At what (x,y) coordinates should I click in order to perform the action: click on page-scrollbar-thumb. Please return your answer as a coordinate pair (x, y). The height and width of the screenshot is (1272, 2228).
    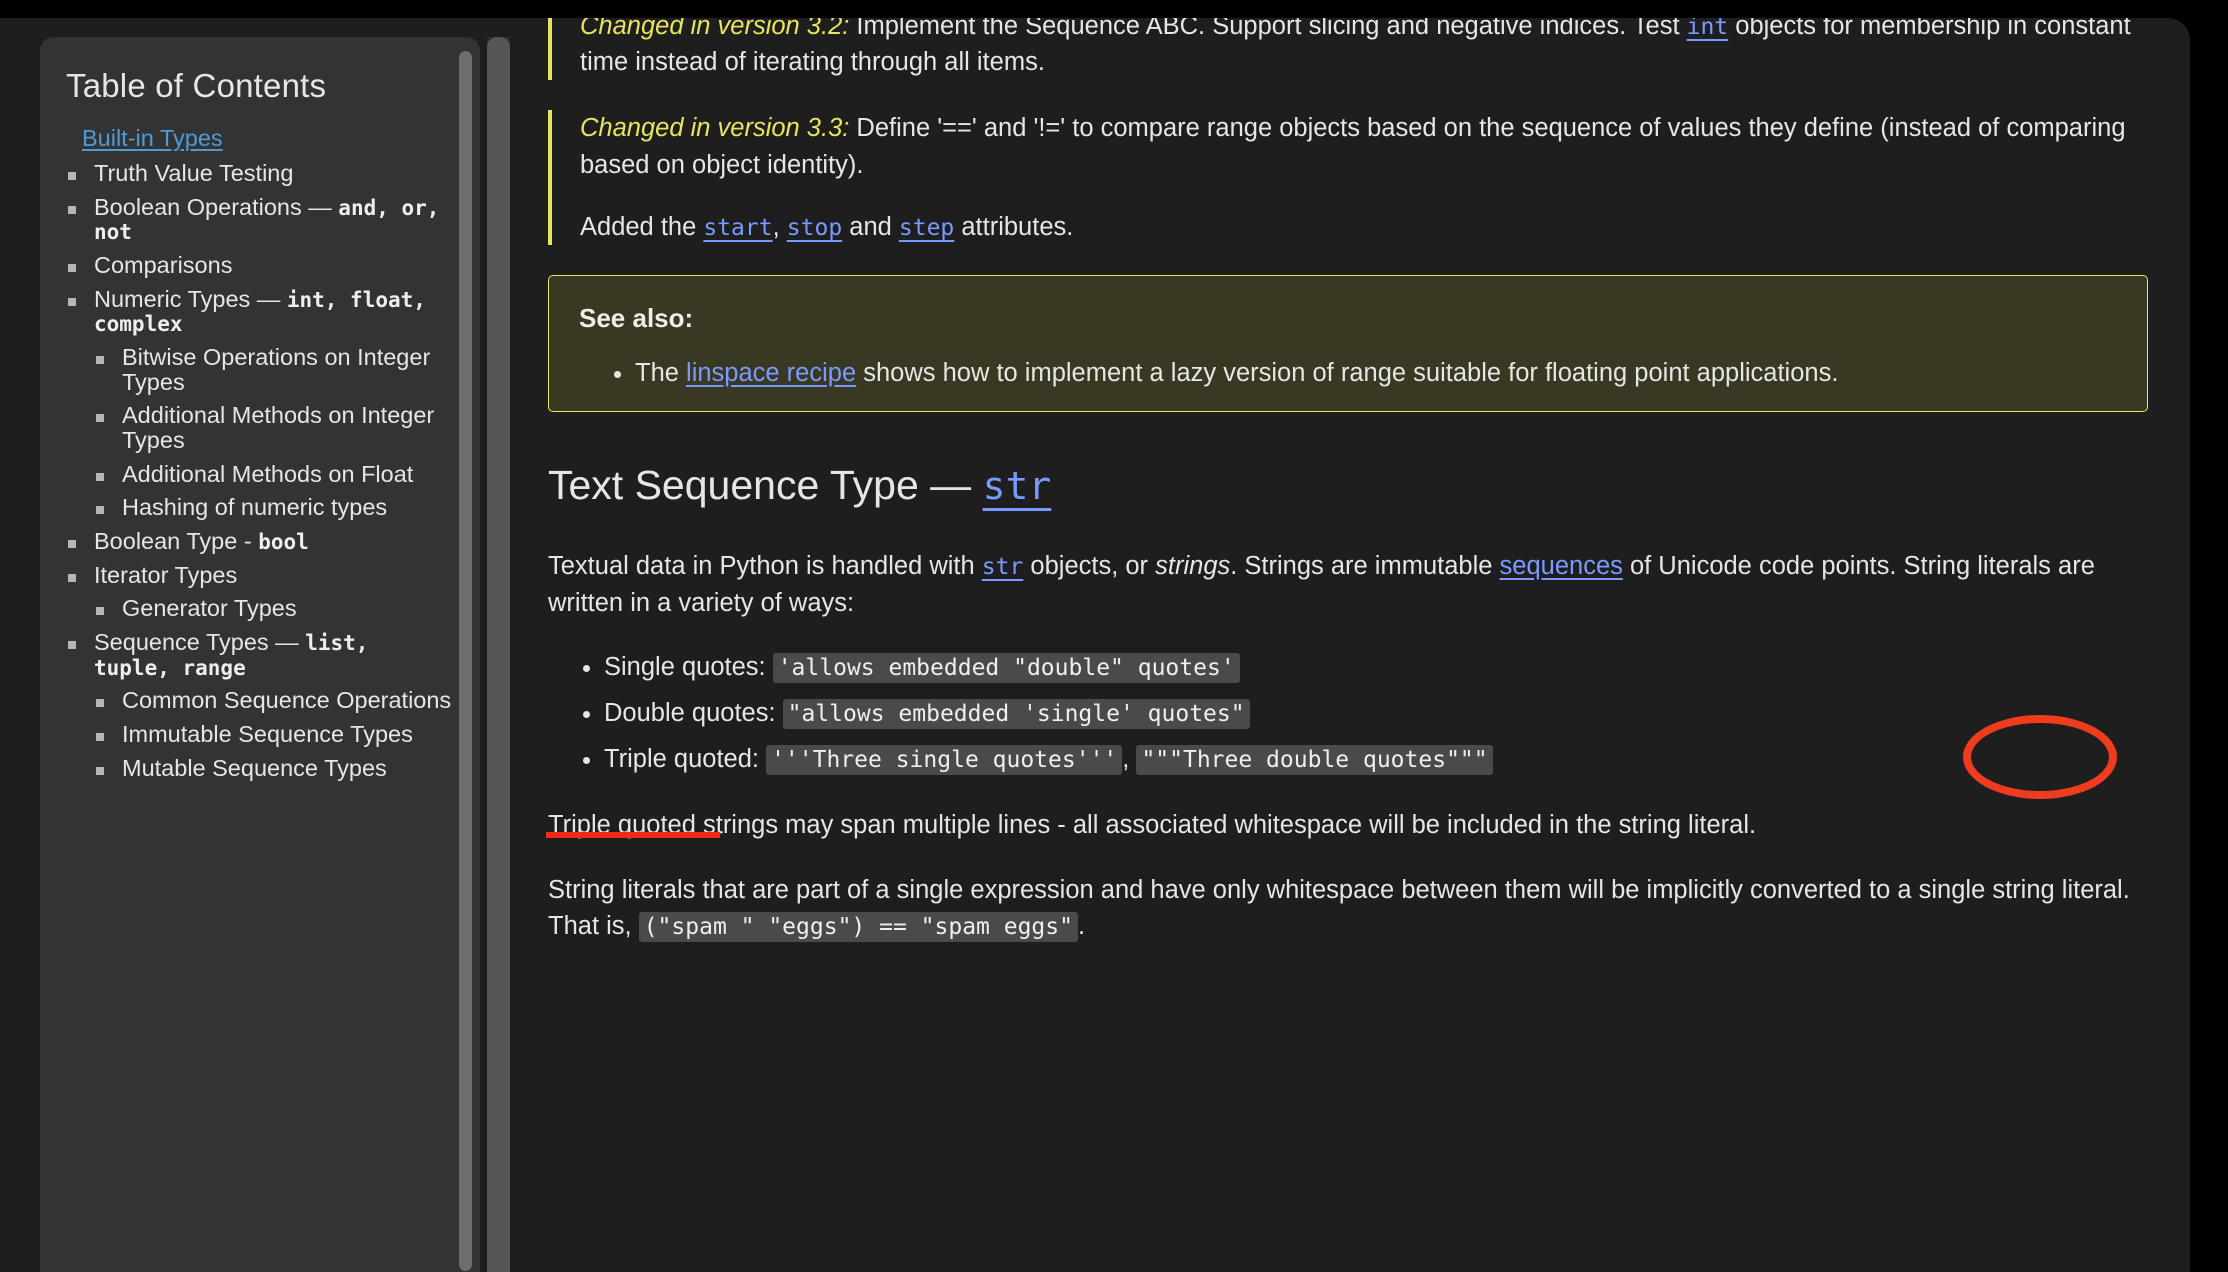
    Looking at the image, I should click on (498, 654).